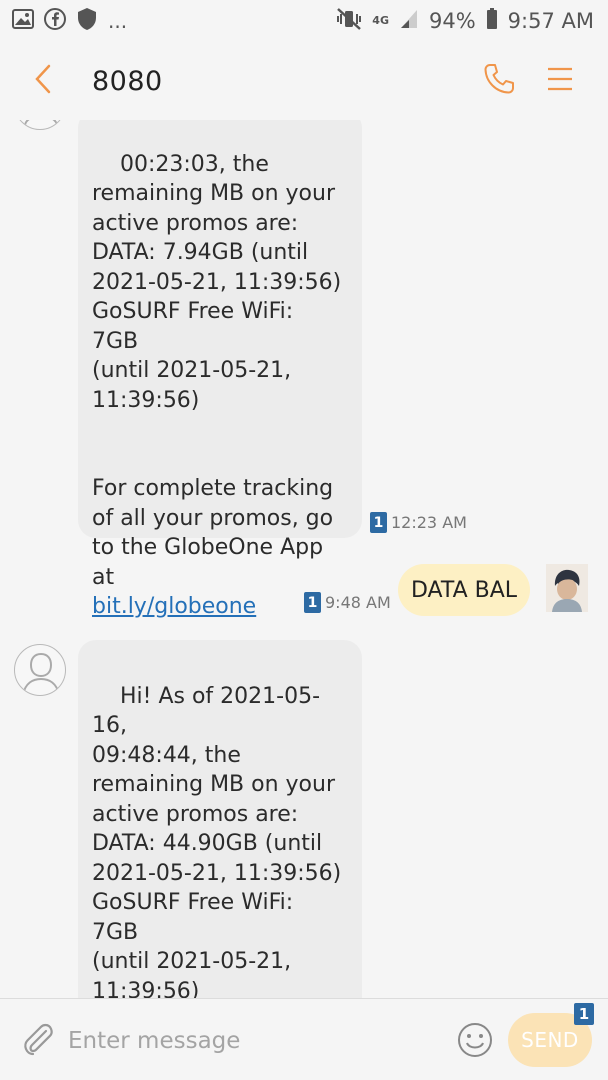 This screenshot has height=1080, width=608. I want to click on app-bar: 8080, so click(304, 81).